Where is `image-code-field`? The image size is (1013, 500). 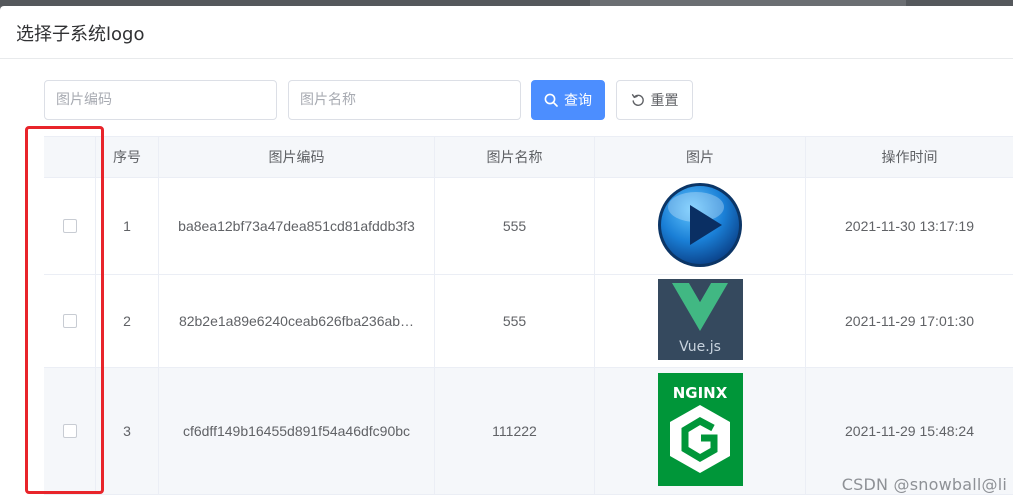 image-code-field is located at coordinates (160, 100).